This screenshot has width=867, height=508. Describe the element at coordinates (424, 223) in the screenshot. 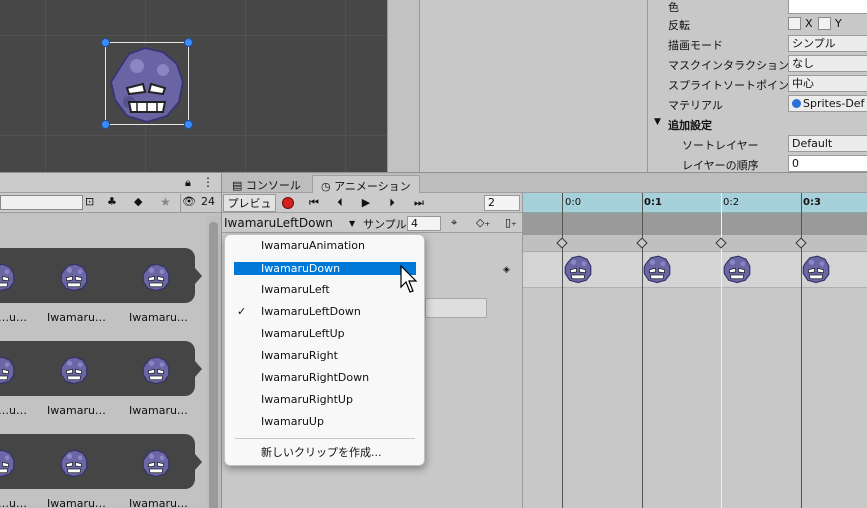

I see `sample-input: 4` at that location.